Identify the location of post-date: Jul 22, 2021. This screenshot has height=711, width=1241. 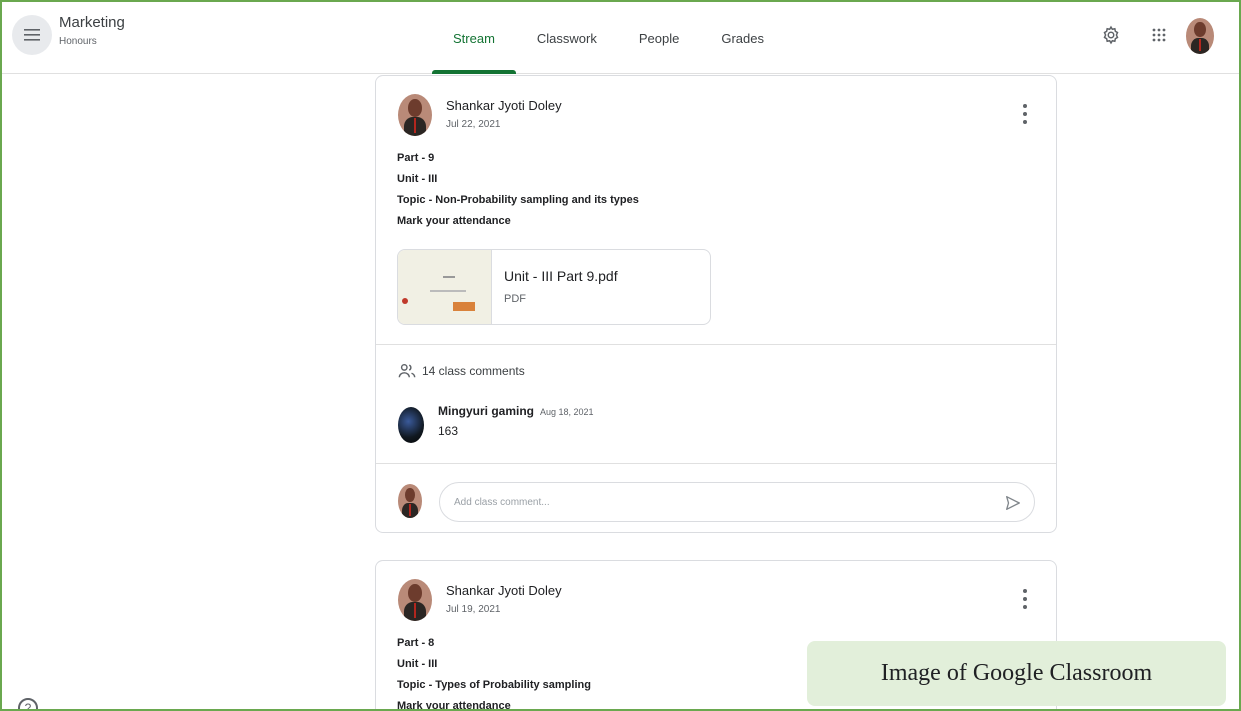
(473, 124).